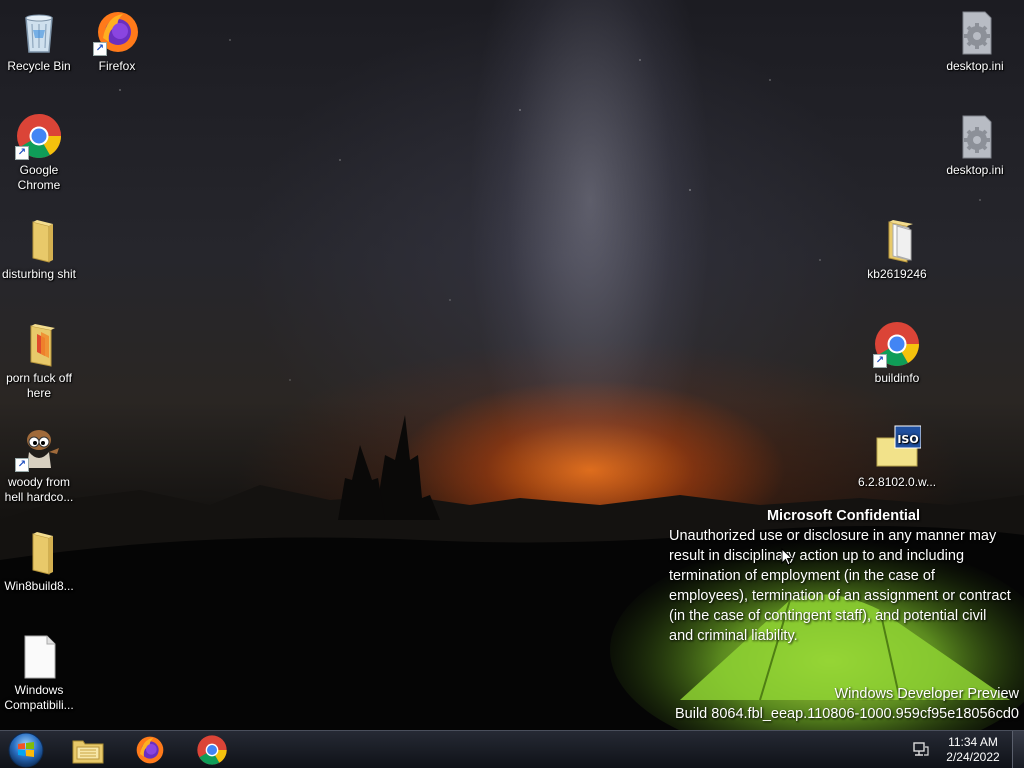 The image size is (1024, 768). Describe the element at coordinates (39, 66) in the screenshot. I see `icon-label: Recycle Bin` at that location.